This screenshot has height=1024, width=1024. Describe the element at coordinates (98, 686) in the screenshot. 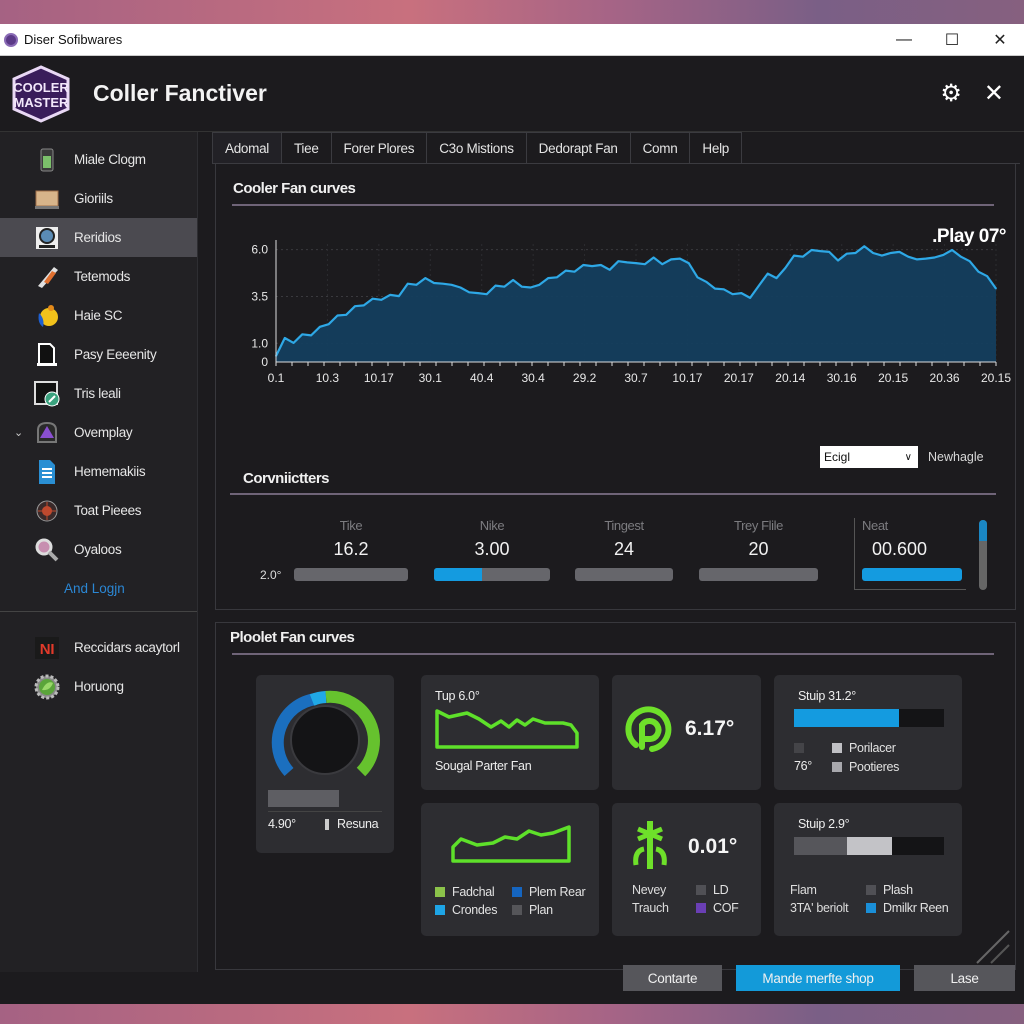

I see `sidebar-item-horuong: Horuong` at that location.